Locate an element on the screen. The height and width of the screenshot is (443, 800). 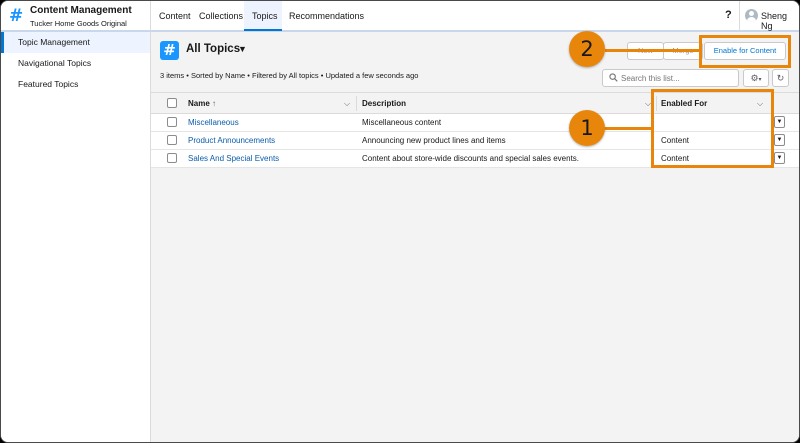
list-view-title: All Topics is located at coordinates (213, 49).